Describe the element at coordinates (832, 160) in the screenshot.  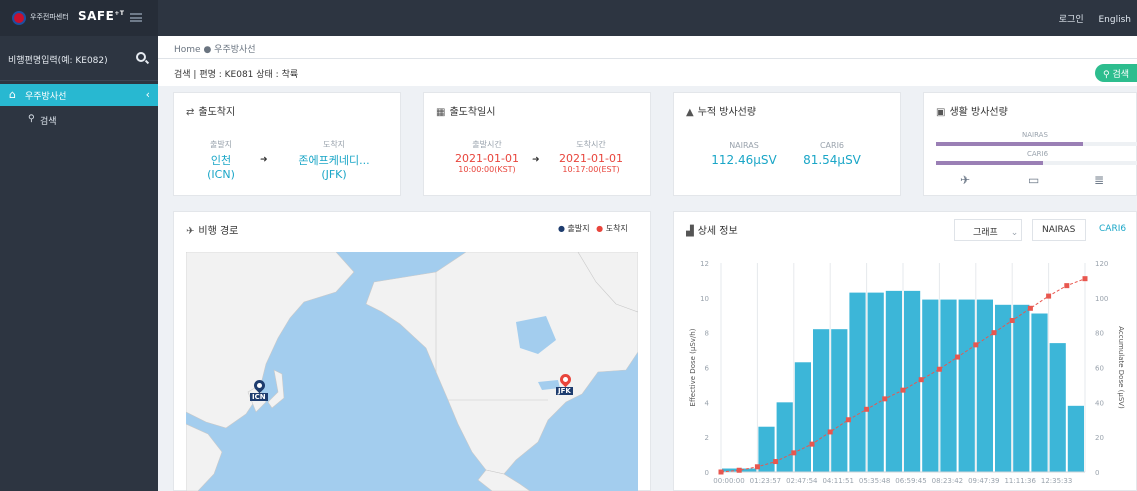
I see `cari6-value: 81.54μSV` at that location.